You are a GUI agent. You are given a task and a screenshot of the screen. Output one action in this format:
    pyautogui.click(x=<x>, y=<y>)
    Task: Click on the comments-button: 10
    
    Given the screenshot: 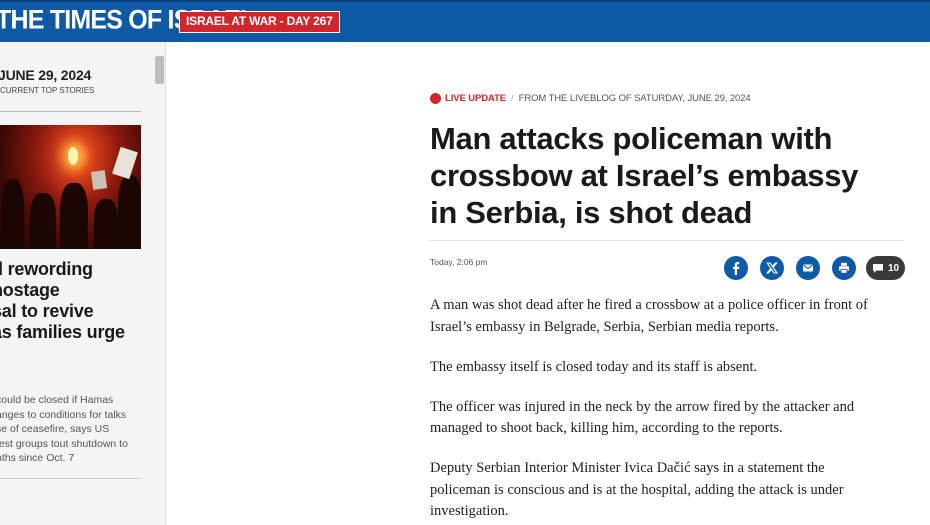 What is the action you would take?
    pyautogui.click(x=885, y=268)
    